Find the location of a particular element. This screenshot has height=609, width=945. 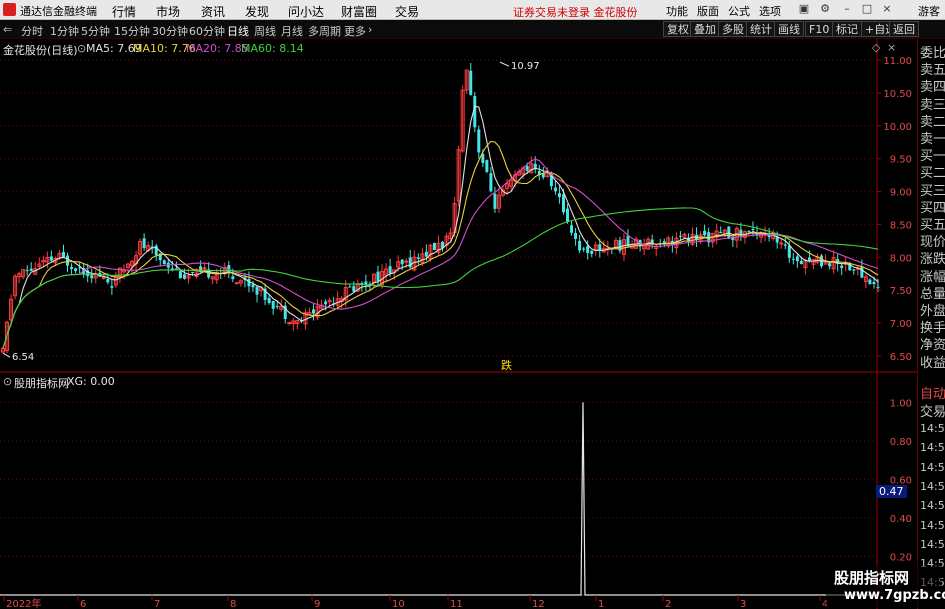

mark-button: 标记 is located at coordinates (847, 29).